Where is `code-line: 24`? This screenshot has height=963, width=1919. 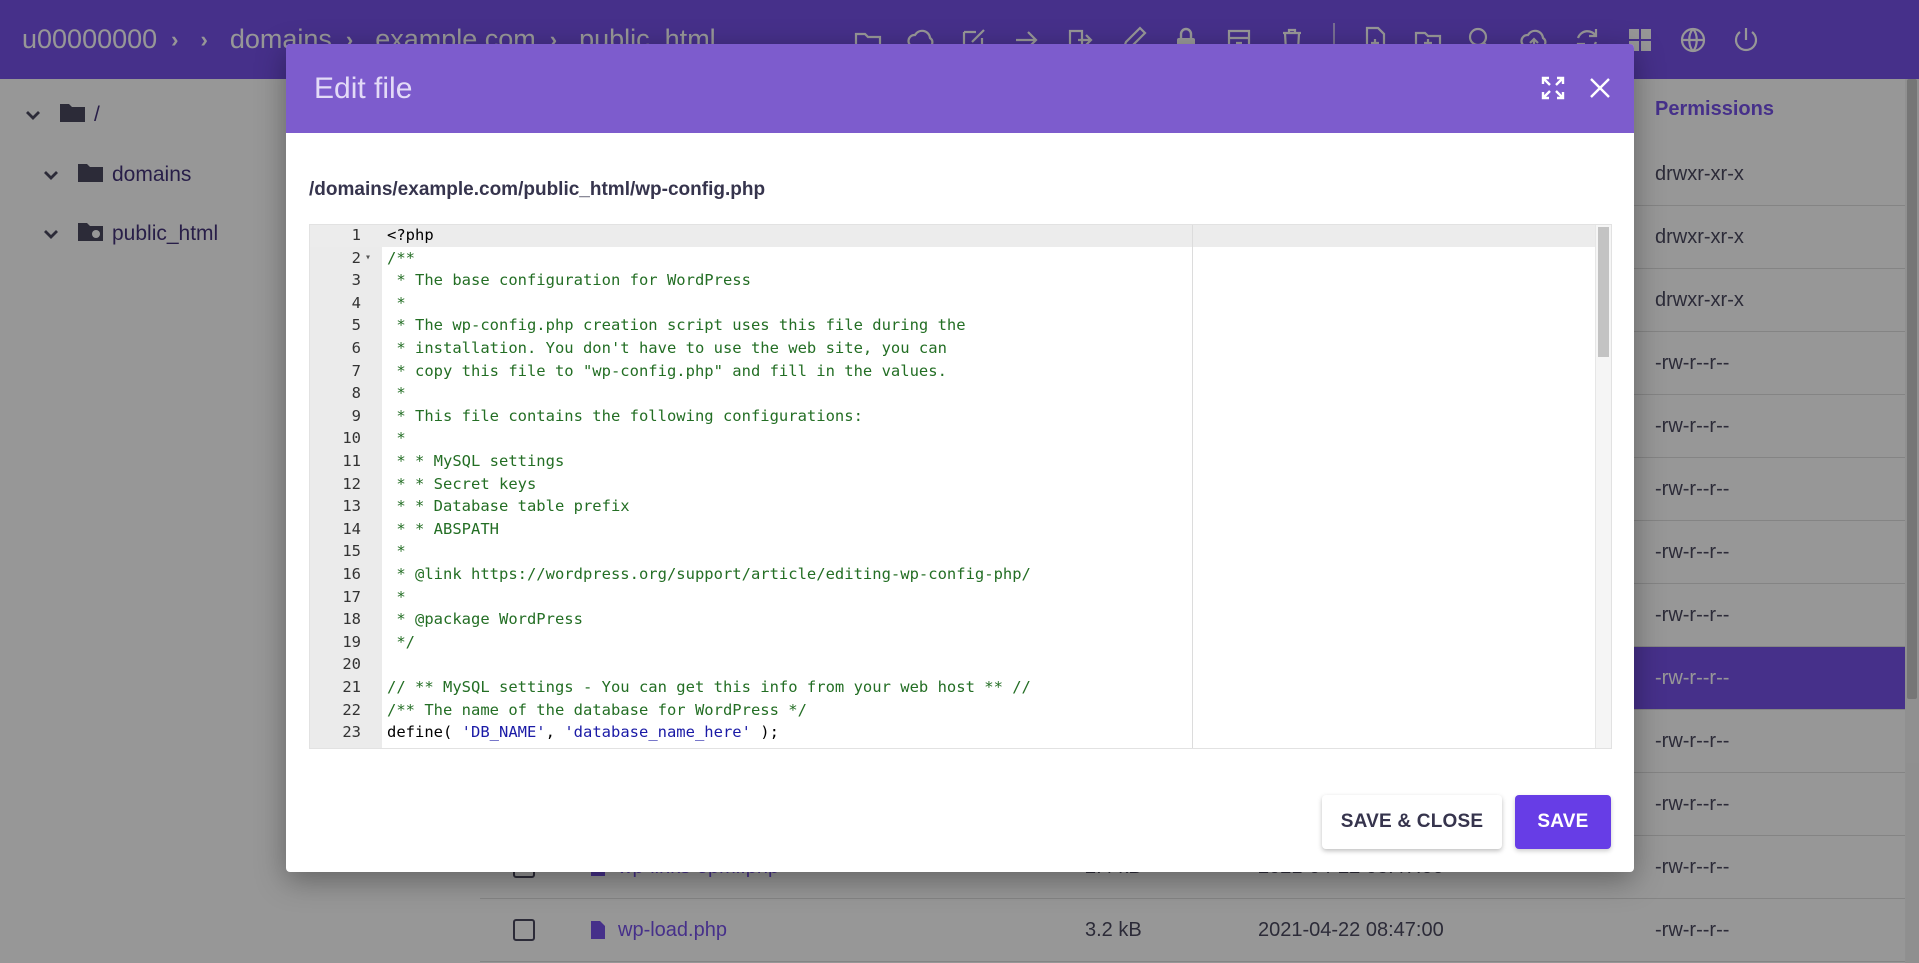
code-line: 24 is located at coordinates (952, 746).